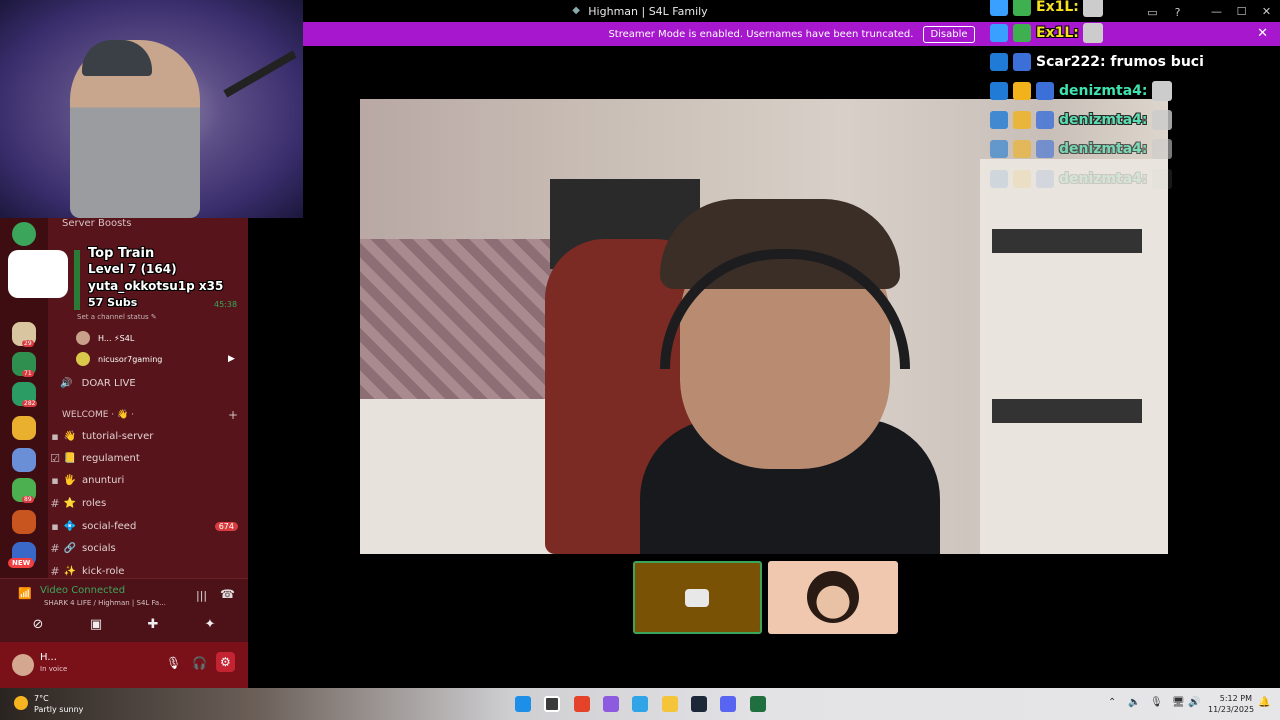  I want to click on activities-icon: ✚, so click(153, 625).